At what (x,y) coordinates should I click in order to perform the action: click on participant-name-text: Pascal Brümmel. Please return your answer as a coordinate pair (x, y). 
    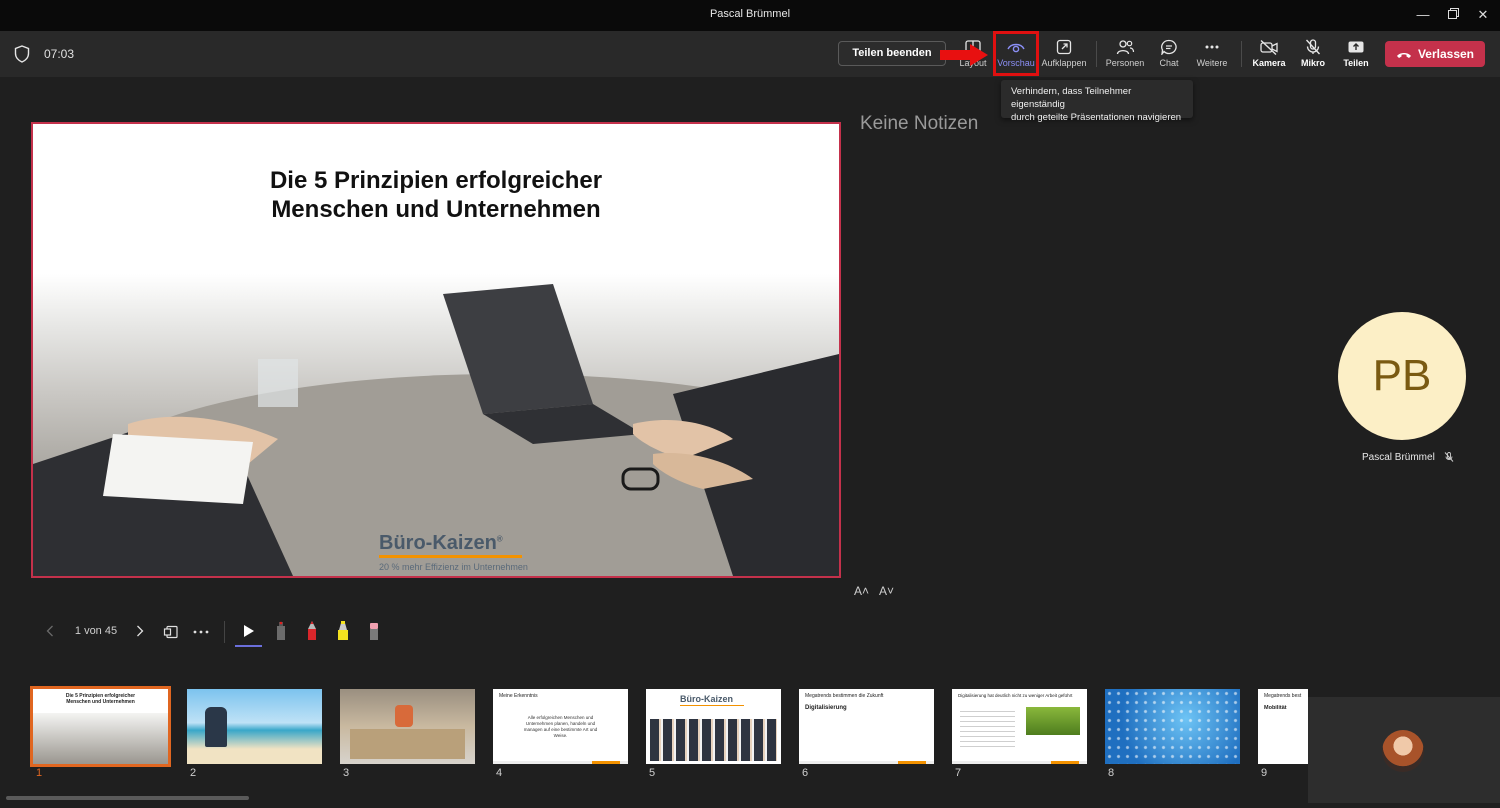
    Looking at the image, I should click on (1398, 457).